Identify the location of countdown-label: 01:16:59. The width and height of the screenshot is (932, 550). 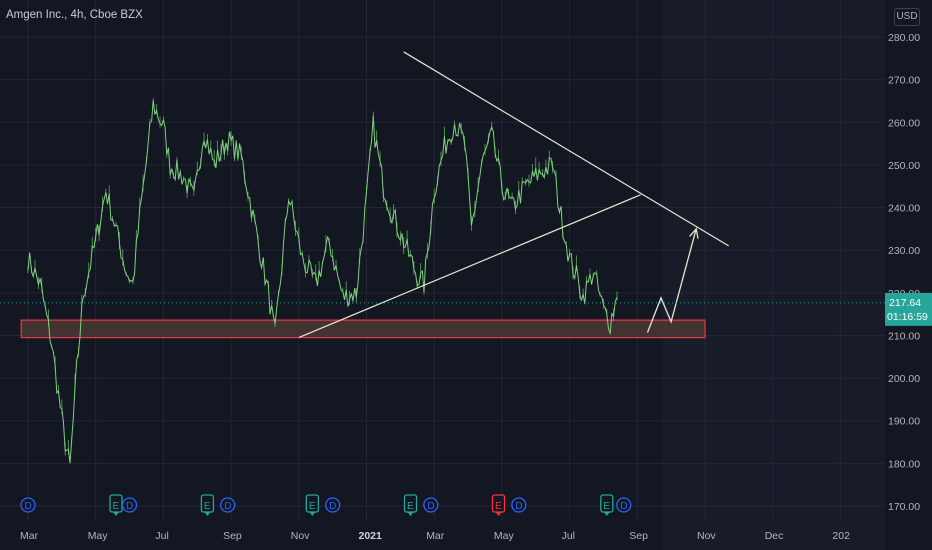
(907, 317).